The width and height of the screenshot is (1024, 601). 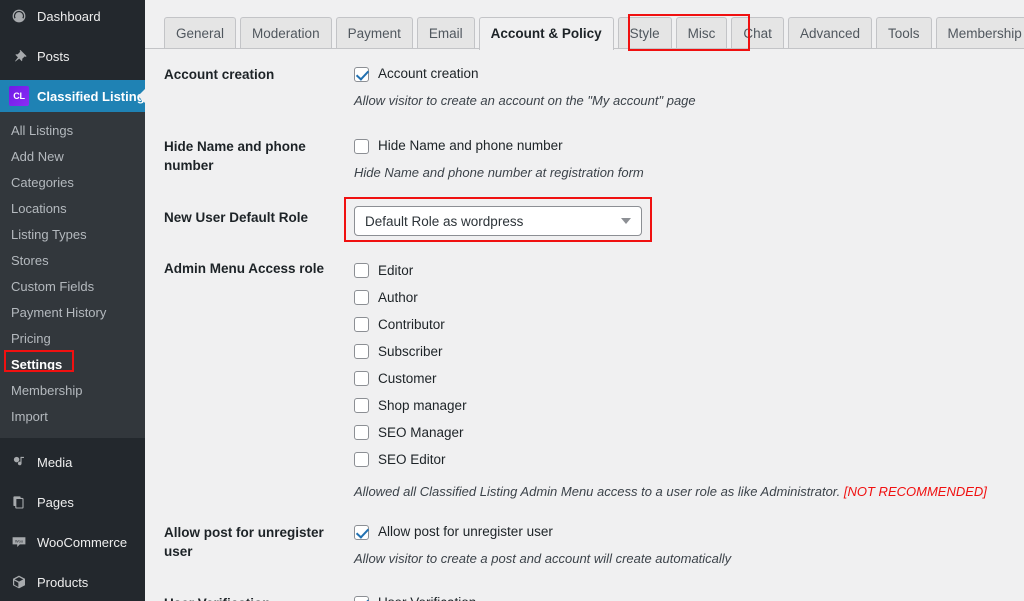 I want to click on woo-icon: Woo, so click(x=19, y=542).